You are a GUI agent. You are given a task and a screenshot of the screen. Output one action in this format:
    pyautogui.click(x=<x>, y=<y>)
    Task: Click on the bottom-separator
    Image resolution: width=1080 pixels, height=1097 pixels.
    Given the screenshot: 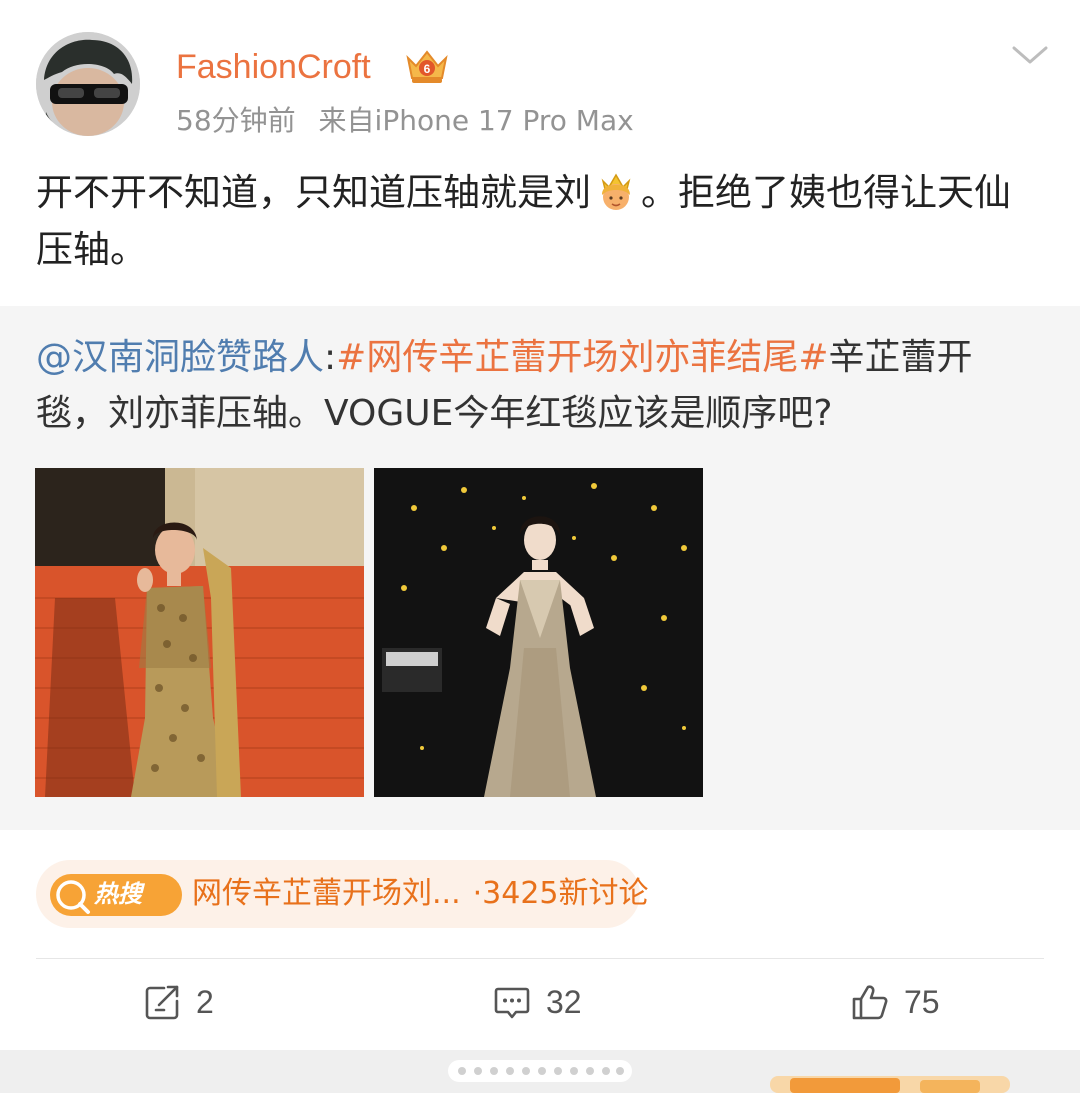 What is the action you would take?
    pyautogui.click(x=540, y=1071)
    